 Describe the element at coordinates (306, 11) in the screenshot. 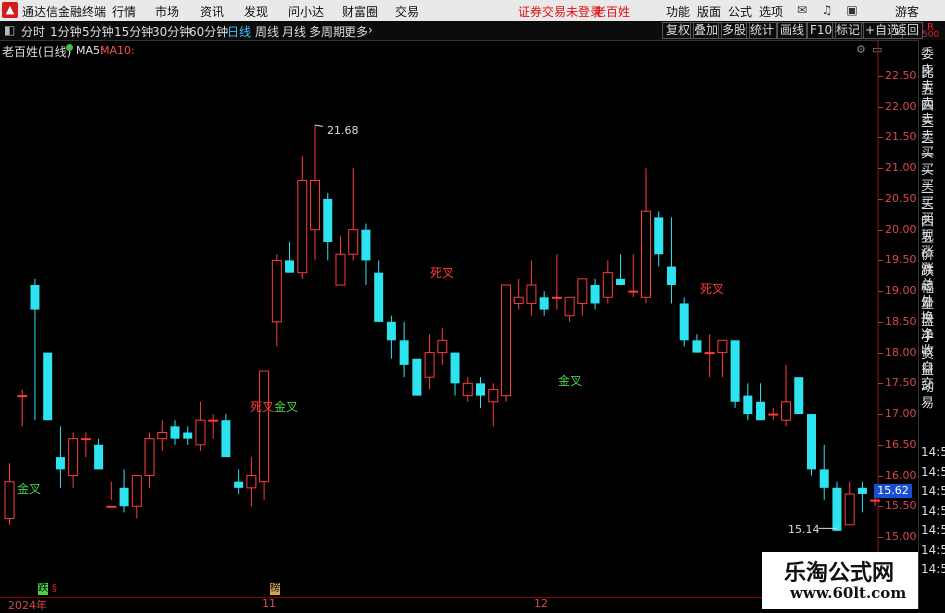

I see `menu-wenxiaoda: 问小达` at that location.